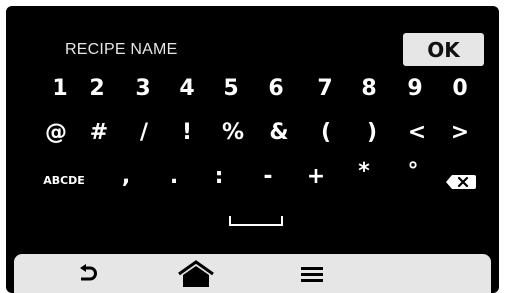 The height and width of the screenshot is (293, 505). Describe the element at coordinates (143, 88) in the screenshot. I see `key-3: 3` at that location.